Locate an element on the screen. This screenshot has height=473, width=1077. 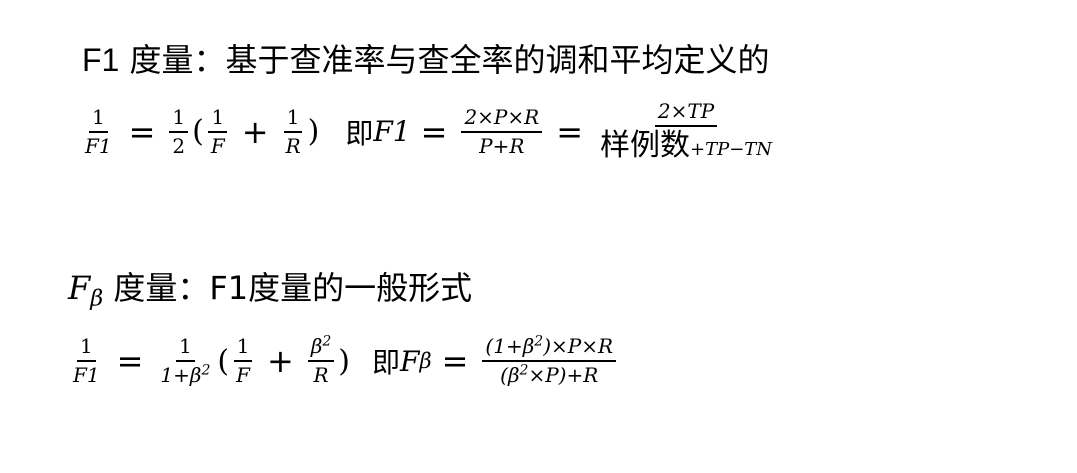
numerator-part-b: )×P×R is located at coordinates (578, 346).